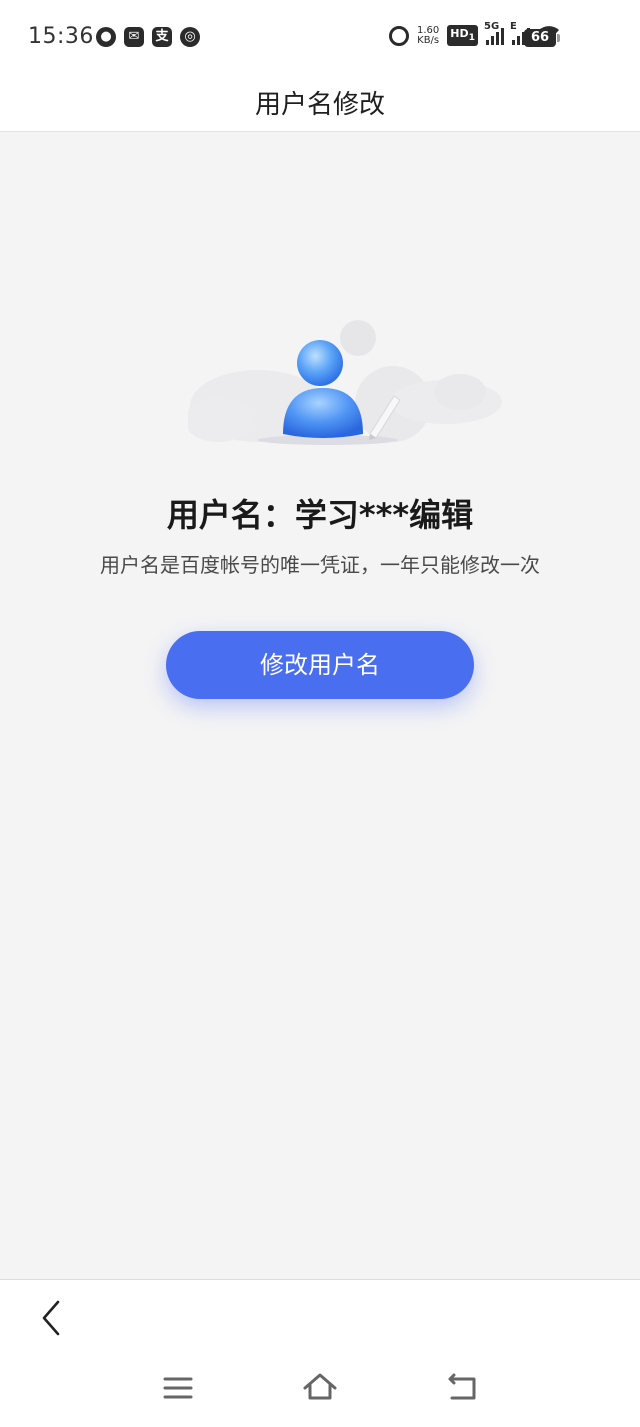  Describe the element at coordinates (542, 38) in the screenshot. I see `battery-icon: 66` at that location.